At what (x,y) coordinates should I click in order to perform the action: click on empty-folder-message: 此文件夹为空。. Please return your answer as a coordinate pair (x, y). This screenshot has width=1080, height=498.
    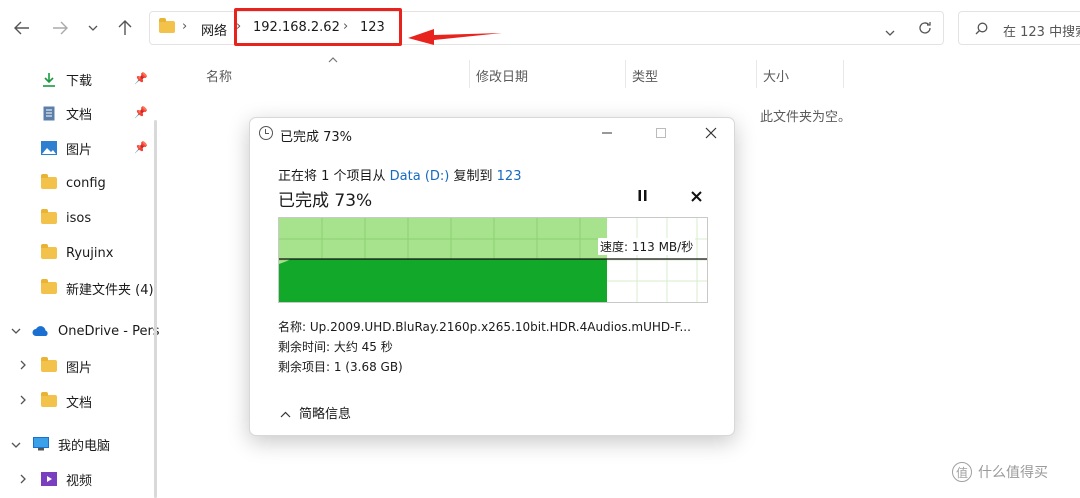
    Looking at the image, I should click on (806, 117).